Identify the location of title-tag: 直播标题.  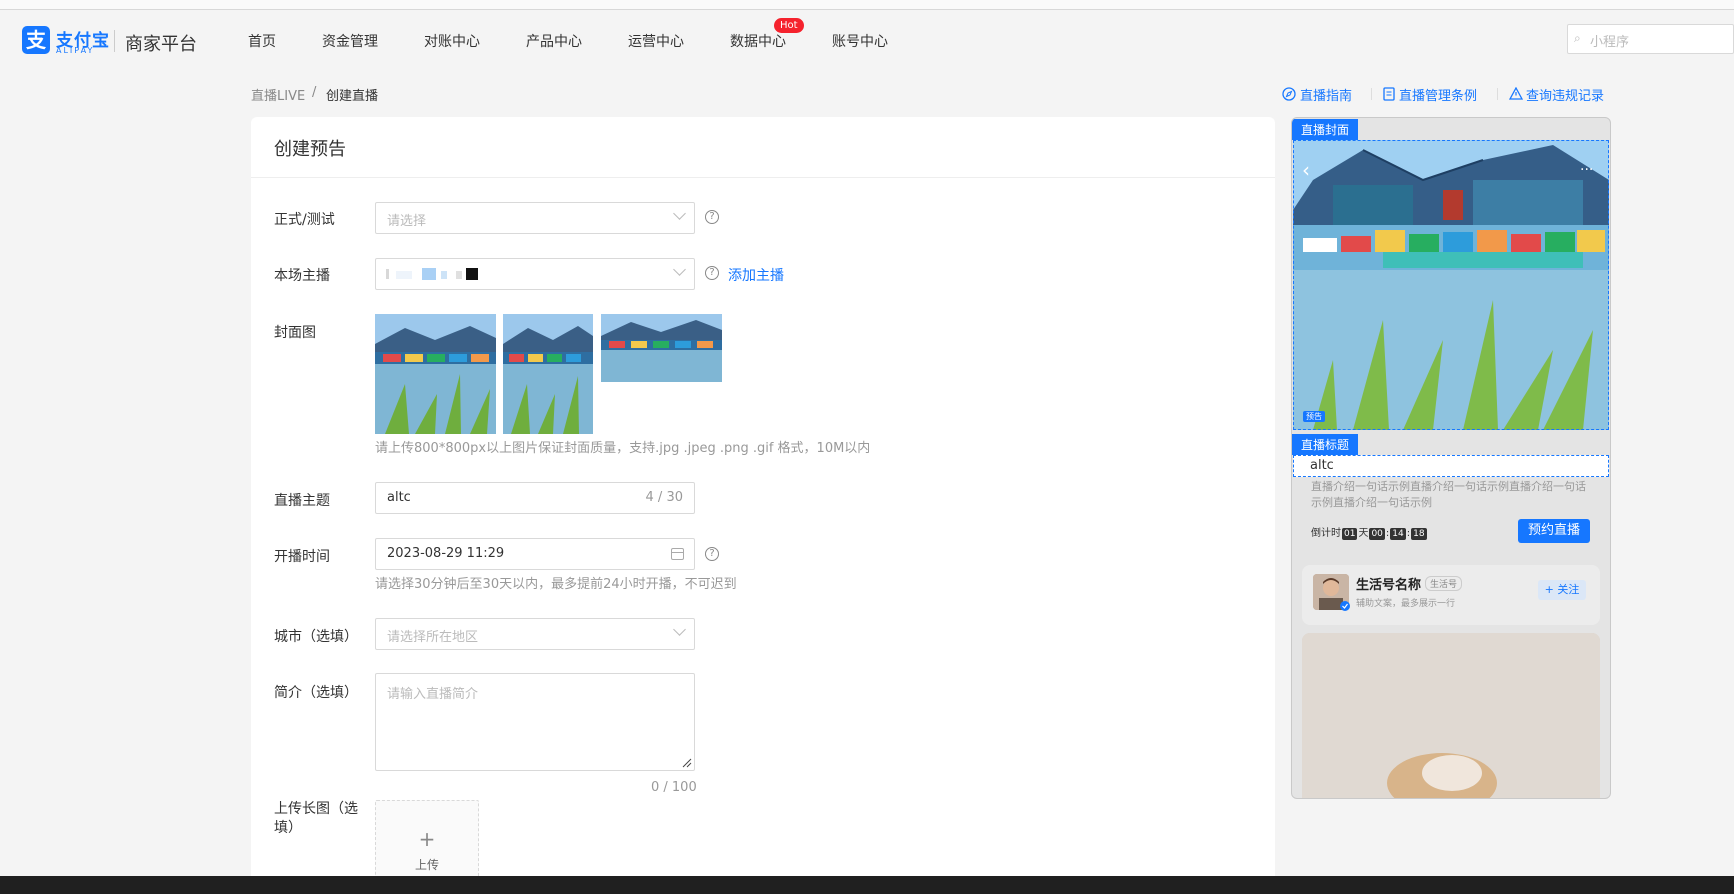
(1325, 444).